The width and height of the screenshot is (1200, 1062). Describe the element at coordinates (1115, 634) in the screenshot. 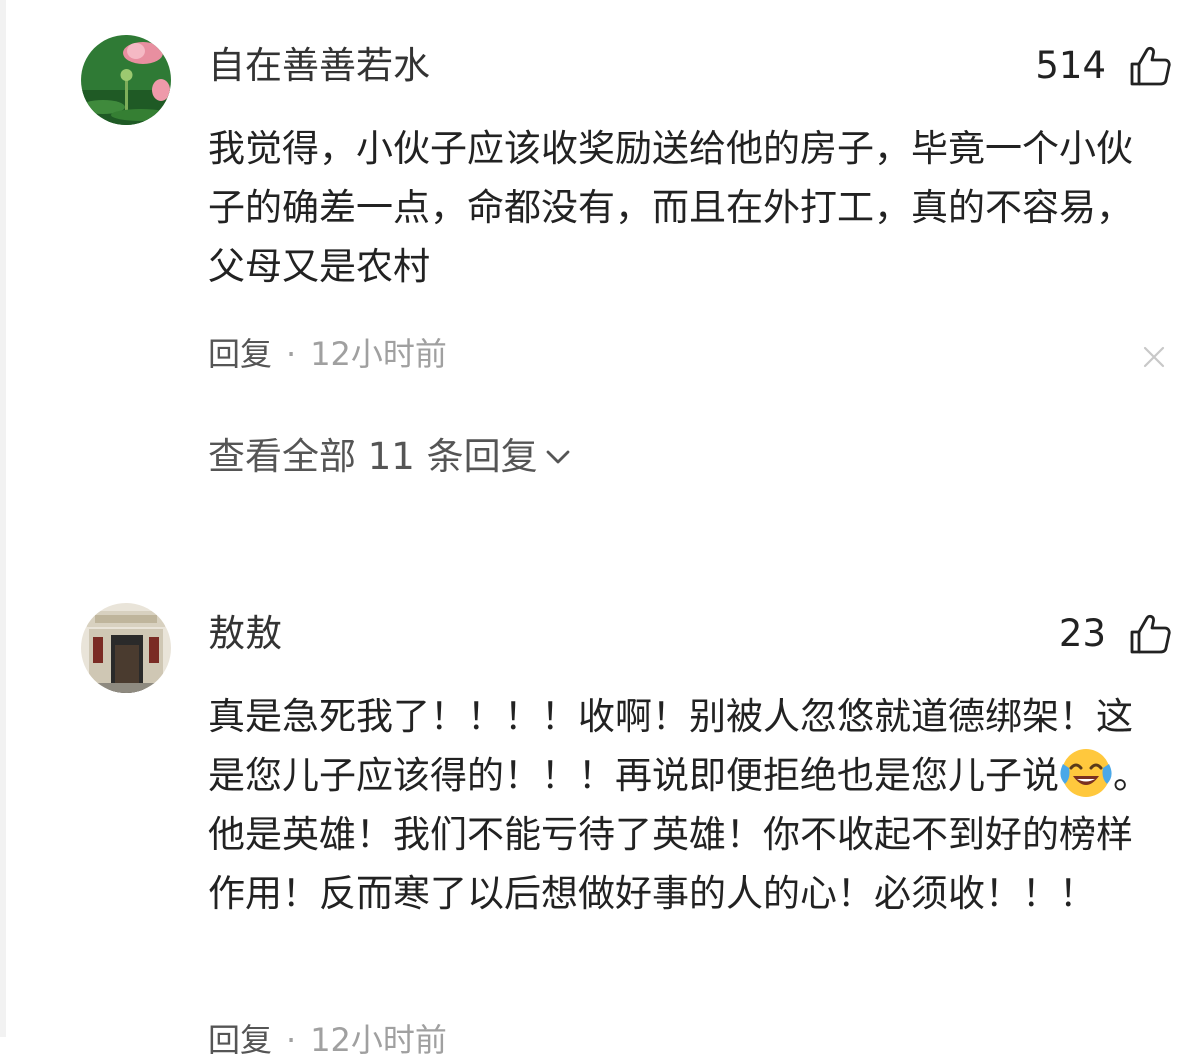

I see `like-group: 23` at that location.